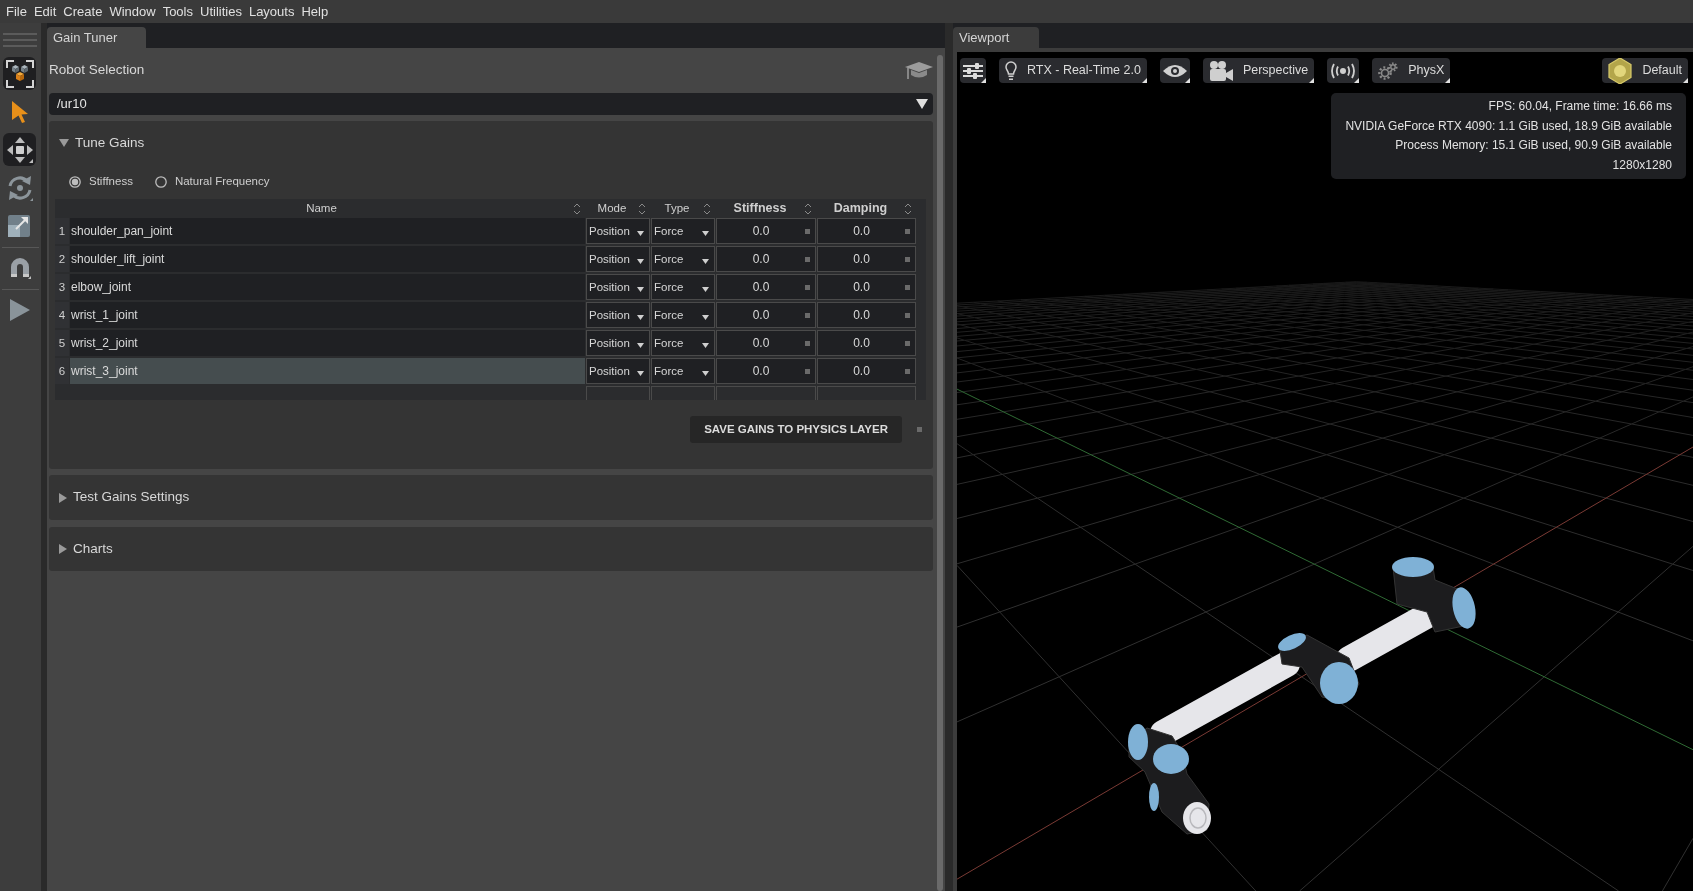 This screenshot has width=1693, height=891. I want to click on menu-item: Utilities, so click(221, 11).